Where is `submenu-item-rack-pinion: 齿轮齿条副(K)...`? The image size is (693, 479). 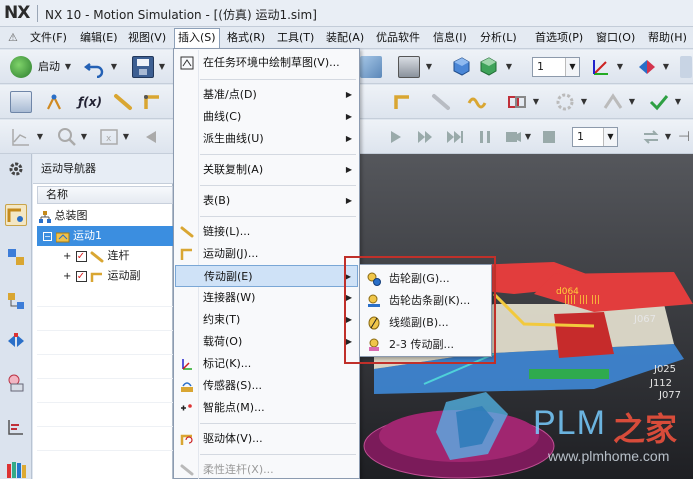
submenu-item-rack-pinion: 齿轮齿条副(K)... is located at coordinates (425, 301).